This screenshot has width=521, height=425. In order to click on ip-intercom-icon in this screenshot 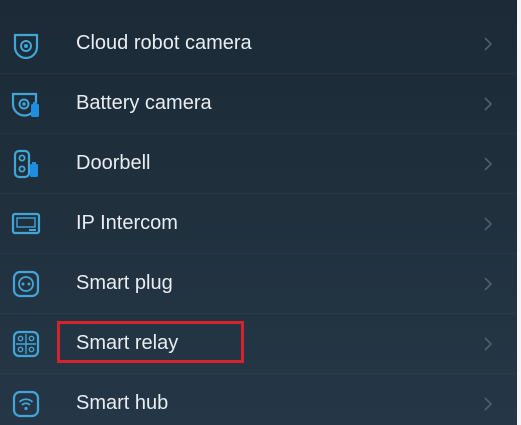, I will do `click(26, 224)`.